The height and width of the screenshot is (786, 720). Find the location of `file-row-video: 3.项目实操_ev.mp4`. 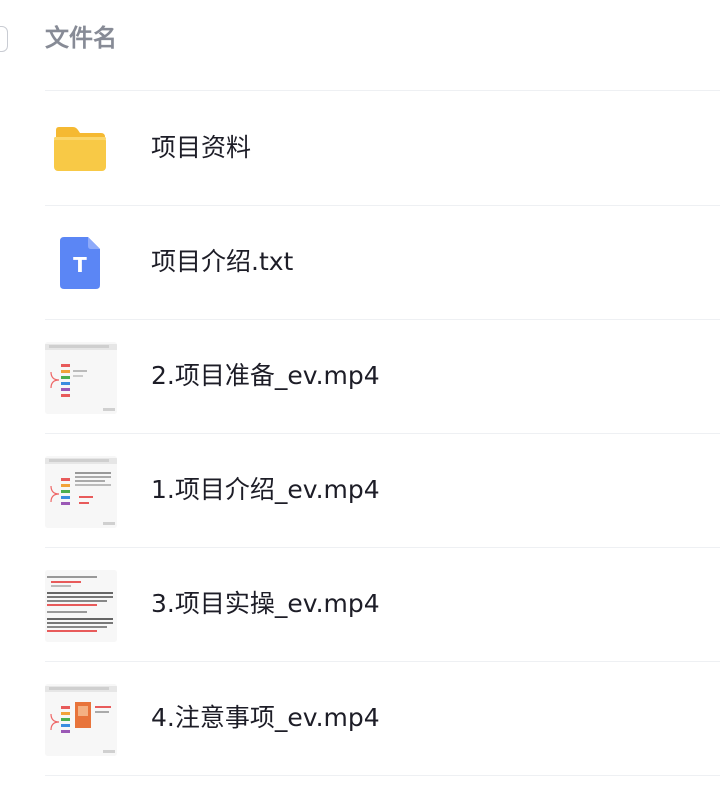

file-row-video: 3.项目实操_ev.mp4 is located at coordinates (360, 605).